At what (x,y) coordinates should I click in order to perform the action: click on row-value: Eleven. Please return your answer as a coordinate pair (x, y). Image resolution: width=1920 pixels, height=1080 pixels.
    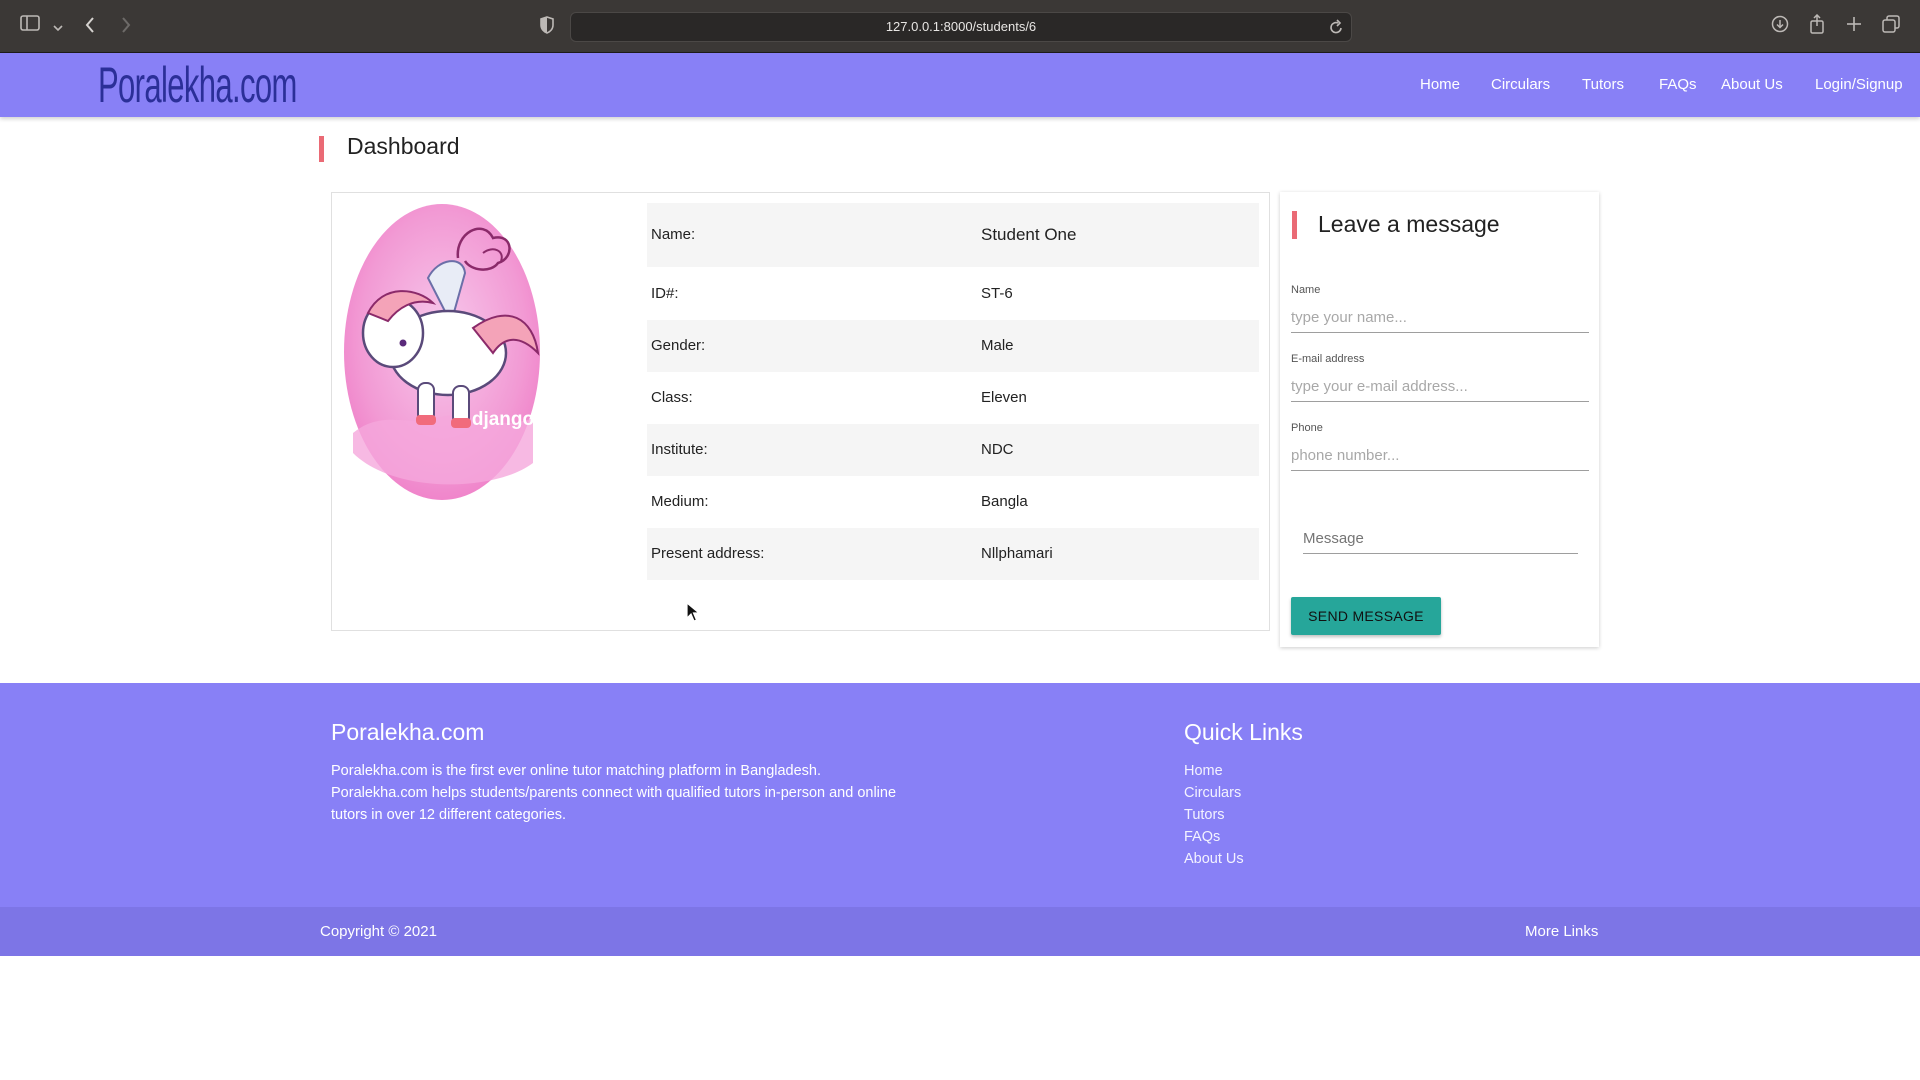
    Looking at the image, I should click on (1004, 397).